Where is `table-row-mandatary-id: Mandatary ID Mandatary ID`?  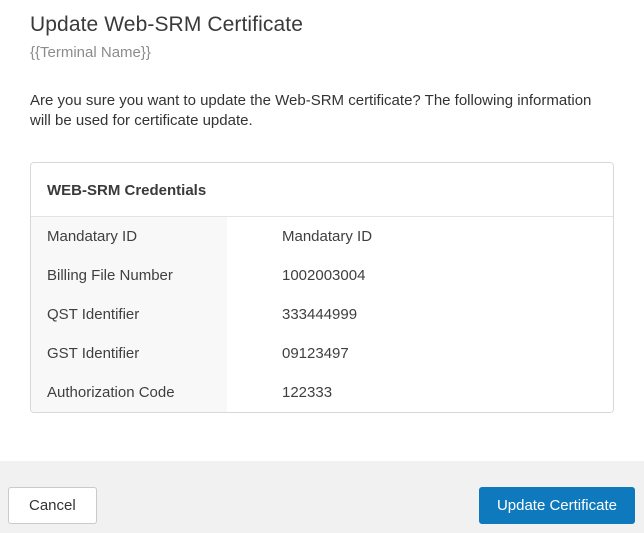 table-row-mandatary-id: Mandatary ID Mandatary ID is located at coordinates (322, 237).